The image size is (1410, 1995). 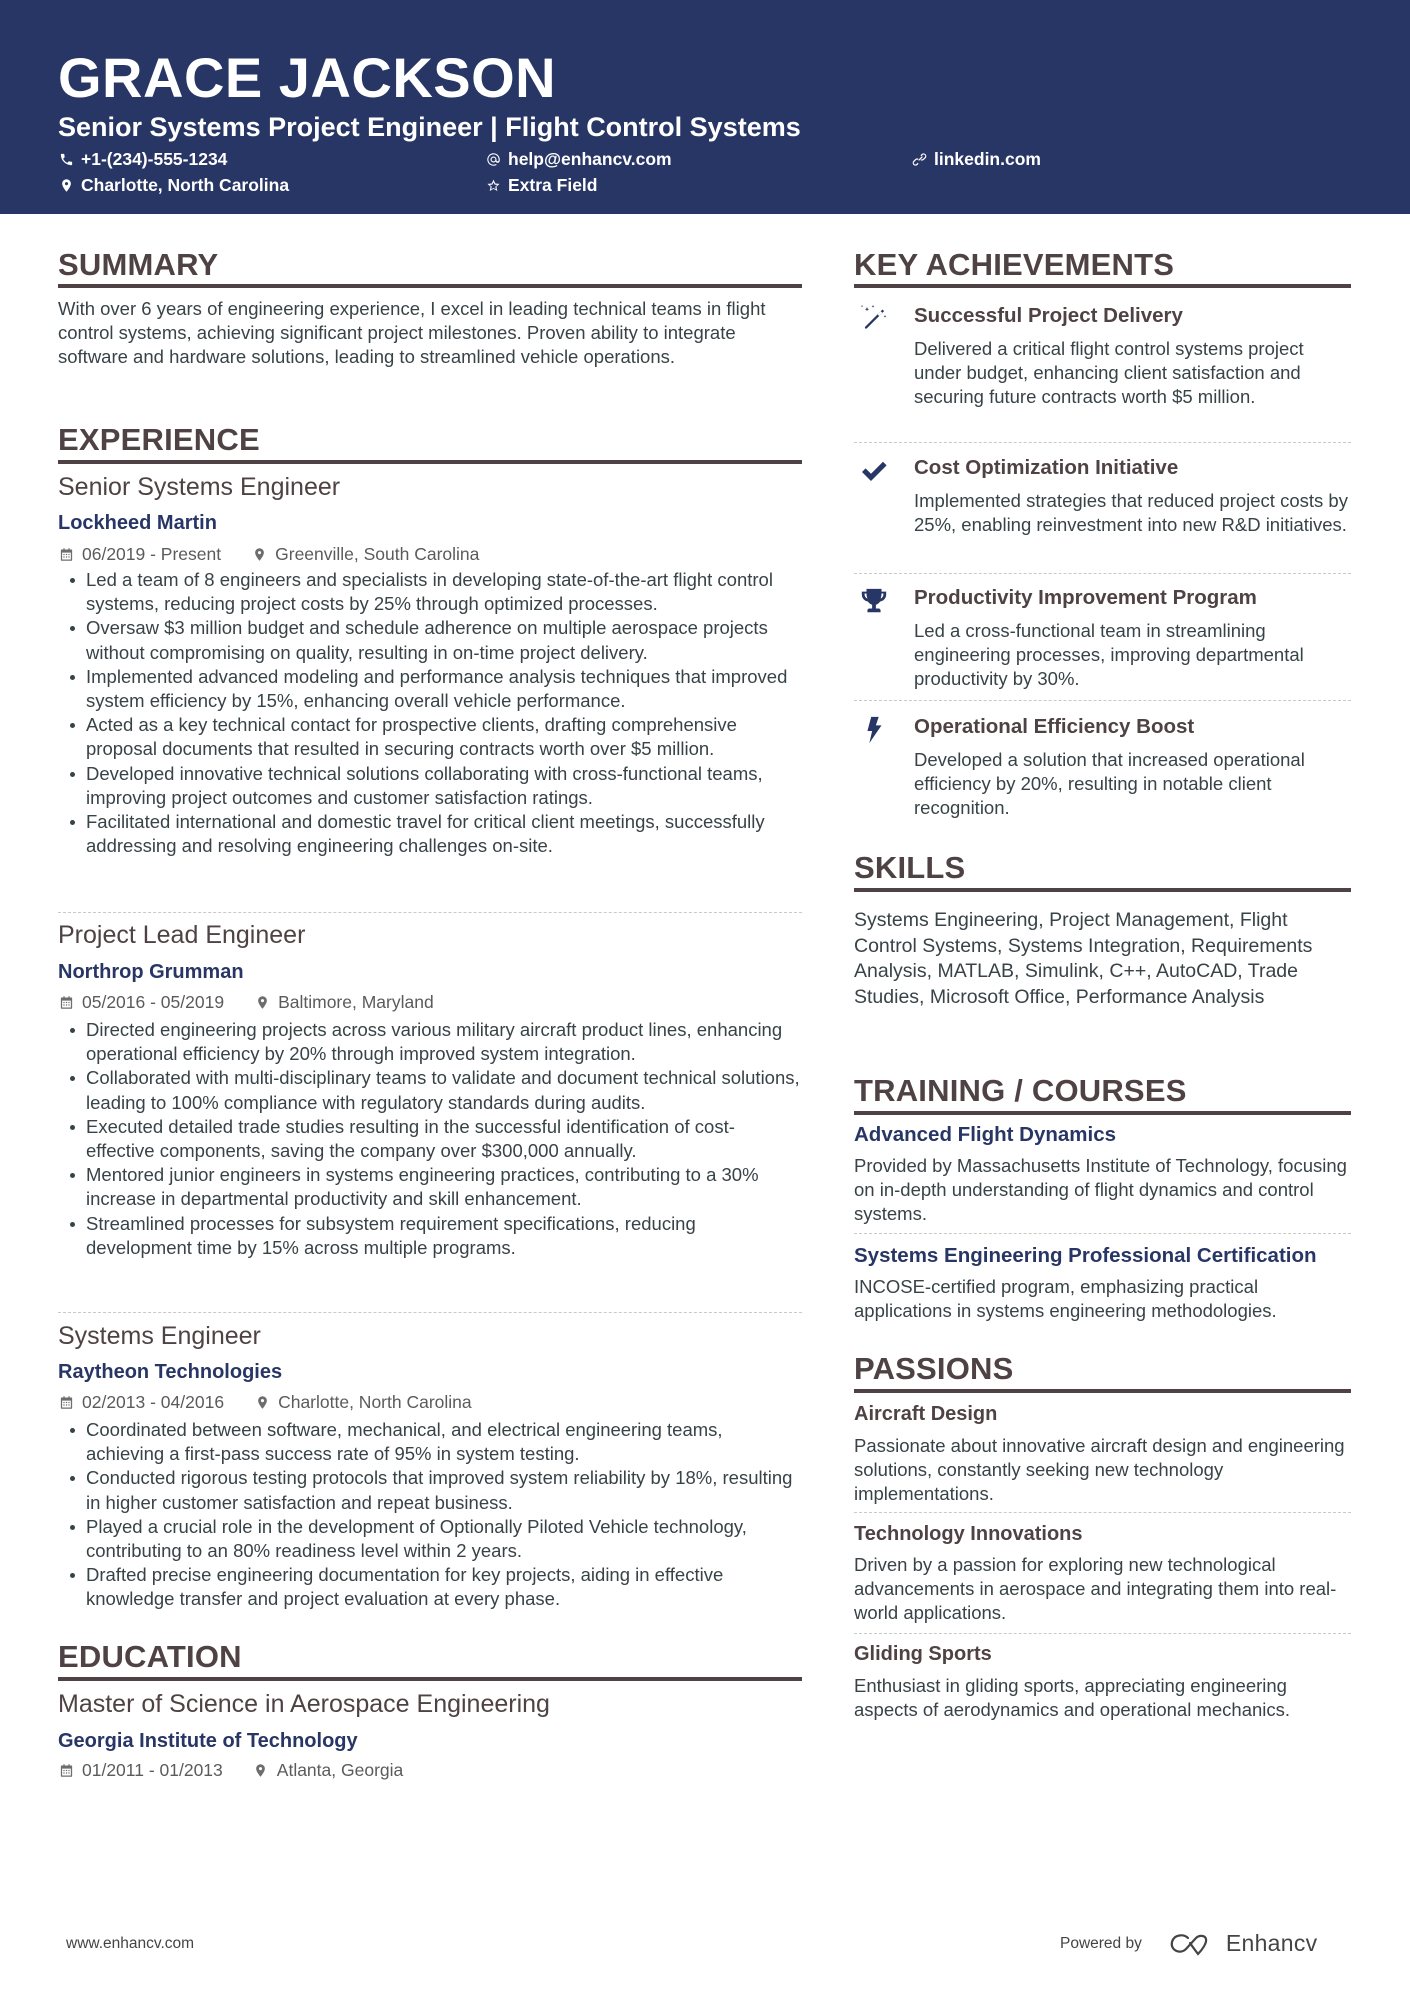 What do you see at coordinates (541, 185) in the screenshot?
I see `contact-extra-field: Extra Field` at bounding box center [541, 185].